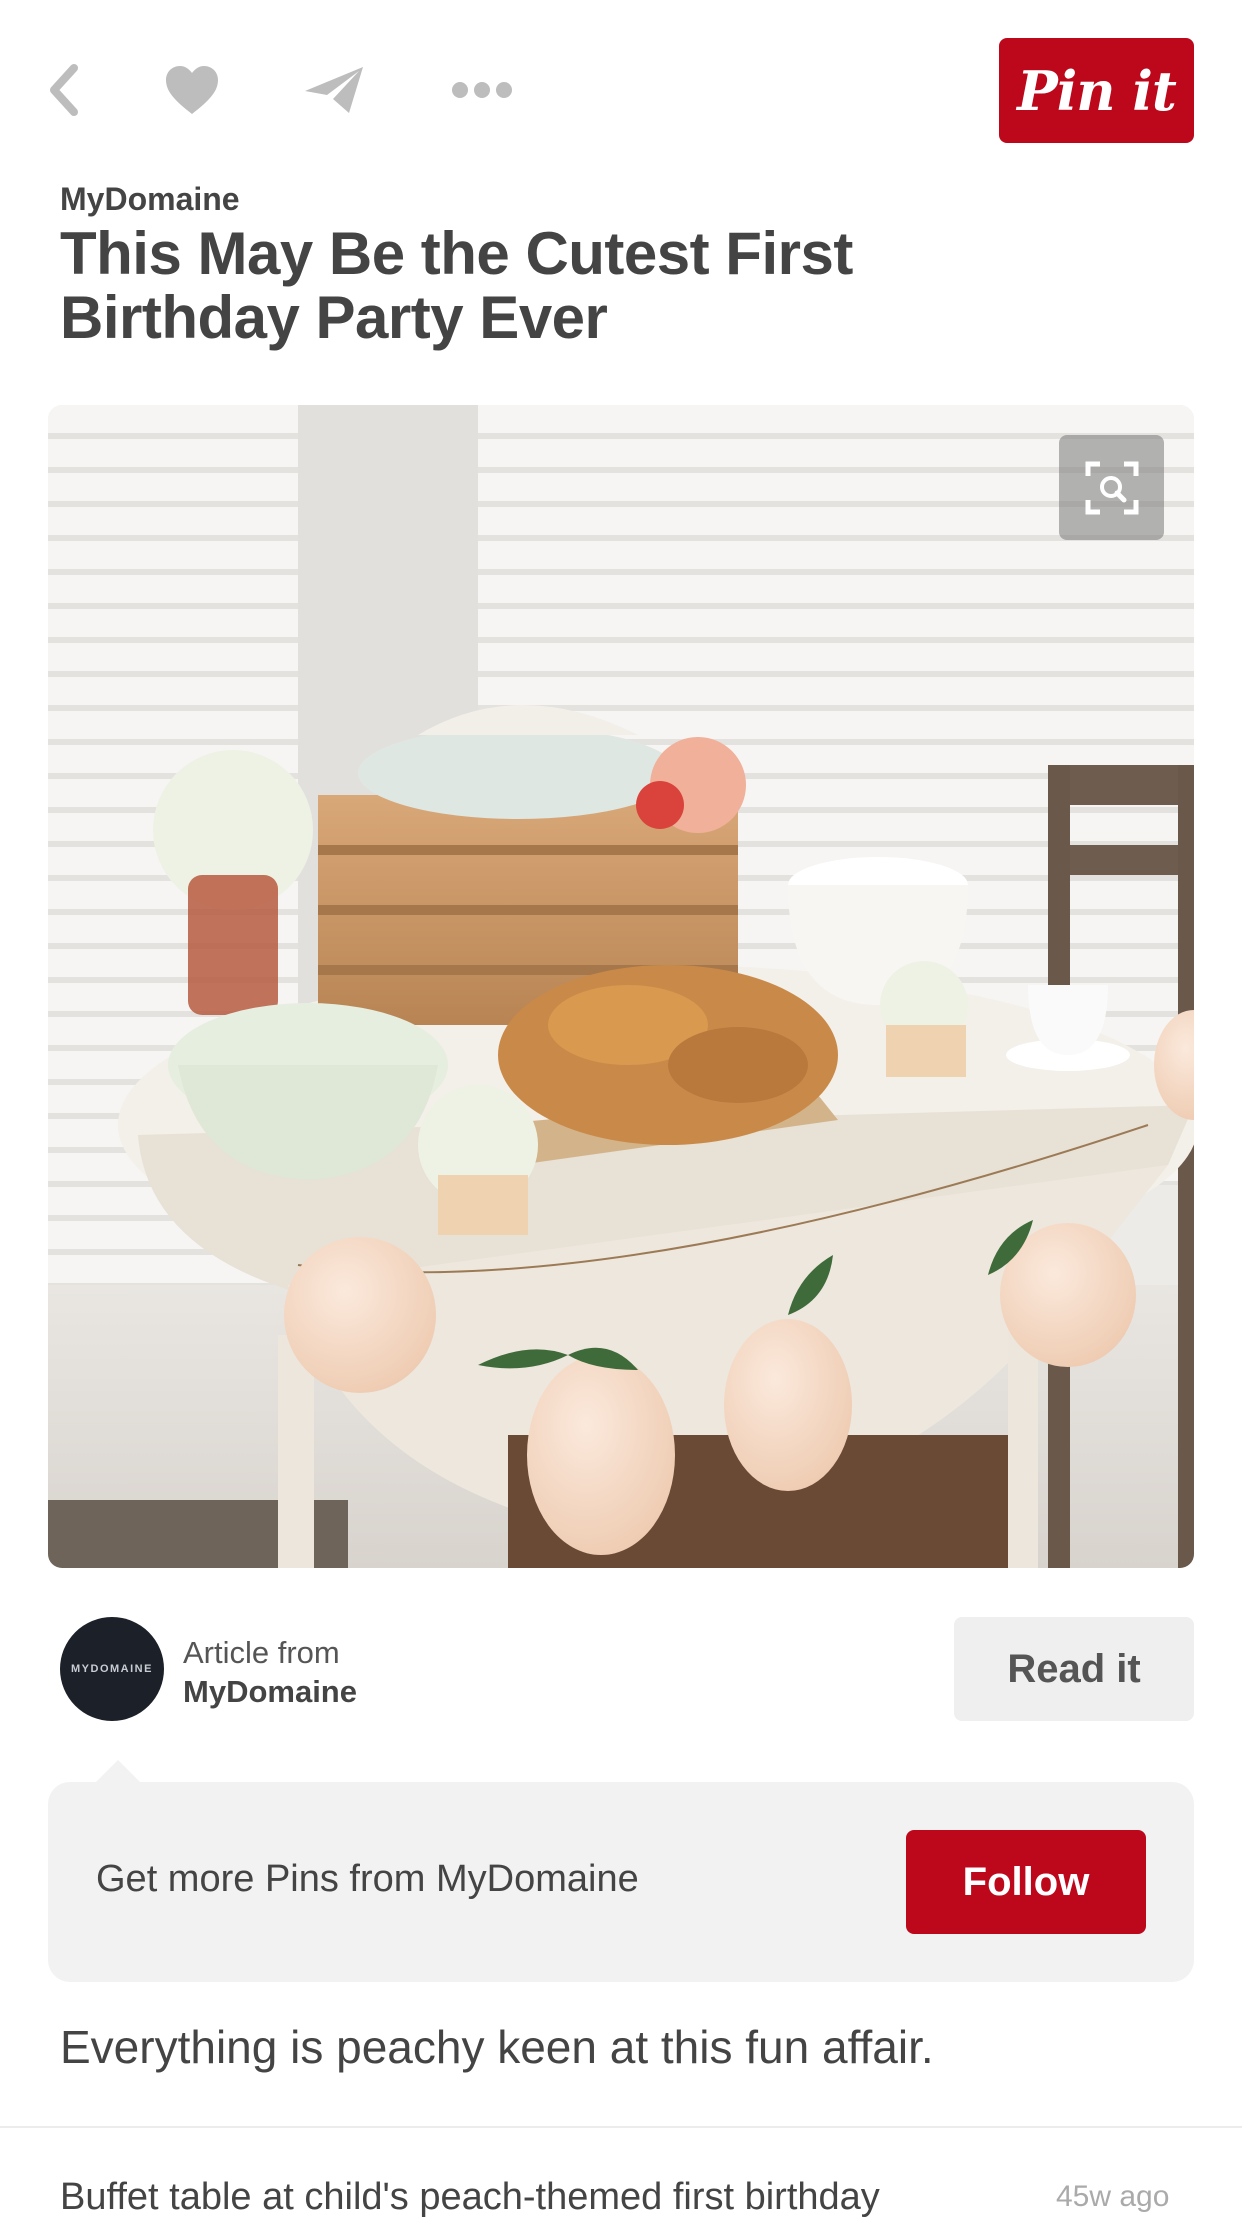 Image resolution: width=1242 pixels, height=2219 pixels. I want to click on divider, so click(621, 2127).